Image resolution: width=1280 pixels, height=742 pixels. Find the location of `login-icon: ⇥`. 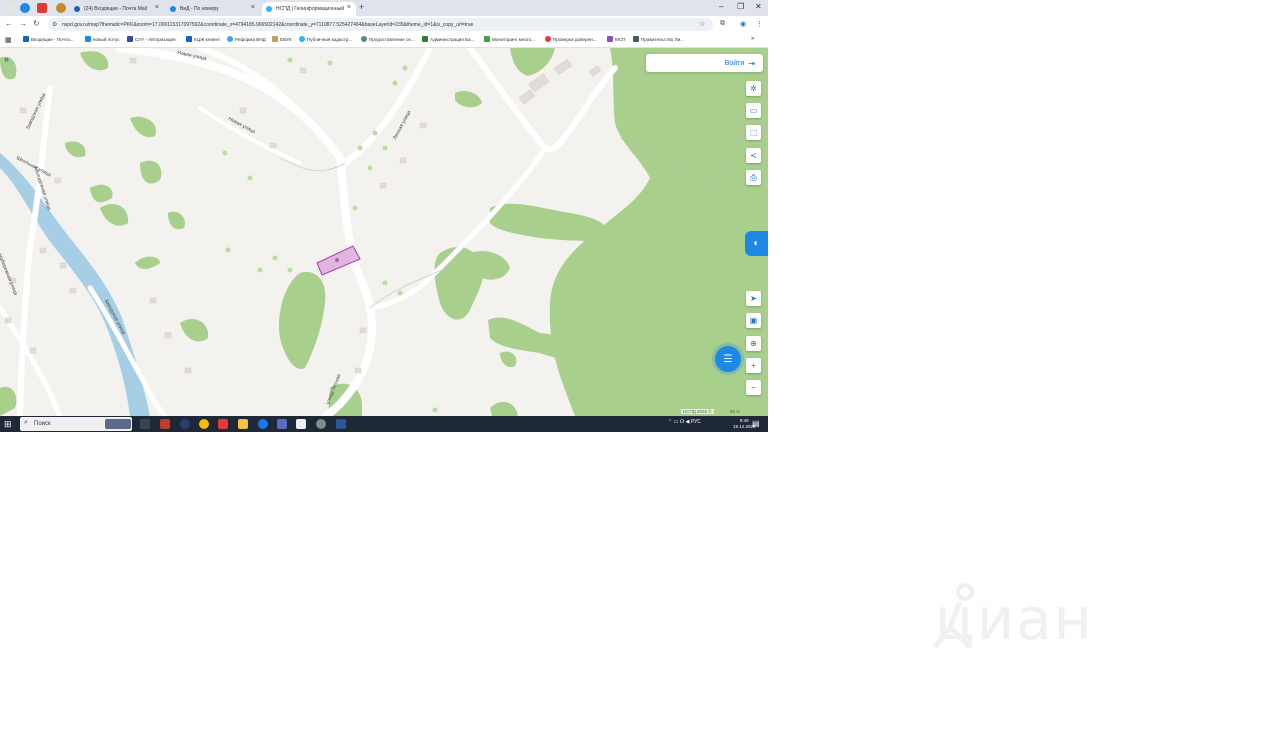

login-icon: ⇥ is located at coordinates (751, 63).